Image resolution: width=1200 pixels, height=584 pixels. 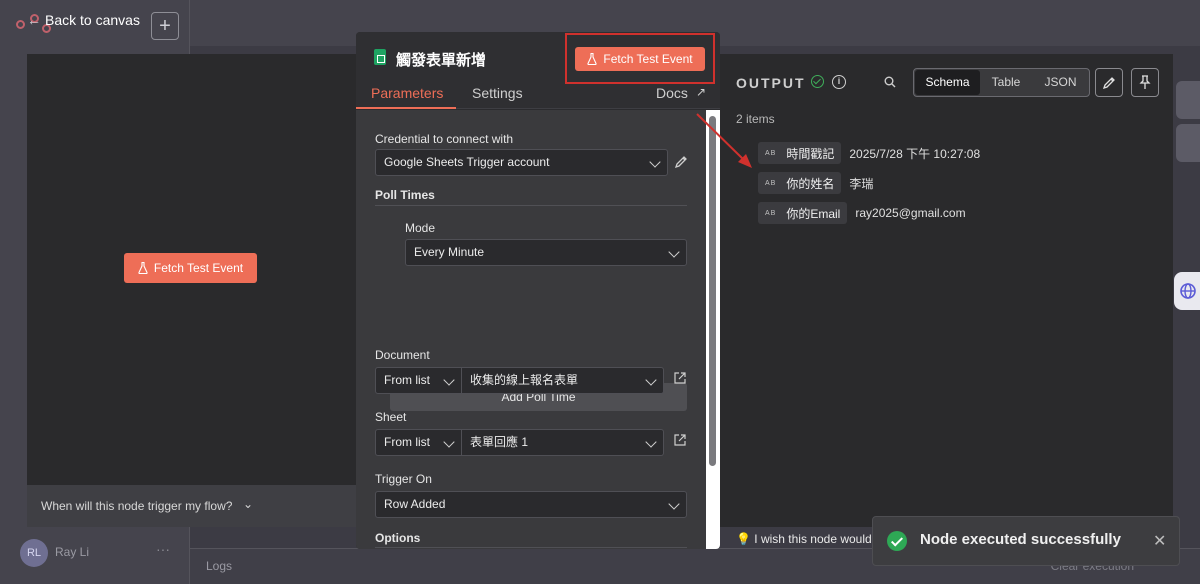 What do you see at coordinates (771, 83) in the screenshot?
I see `output-title: OUTPUT` at bounding box center [771, 83].